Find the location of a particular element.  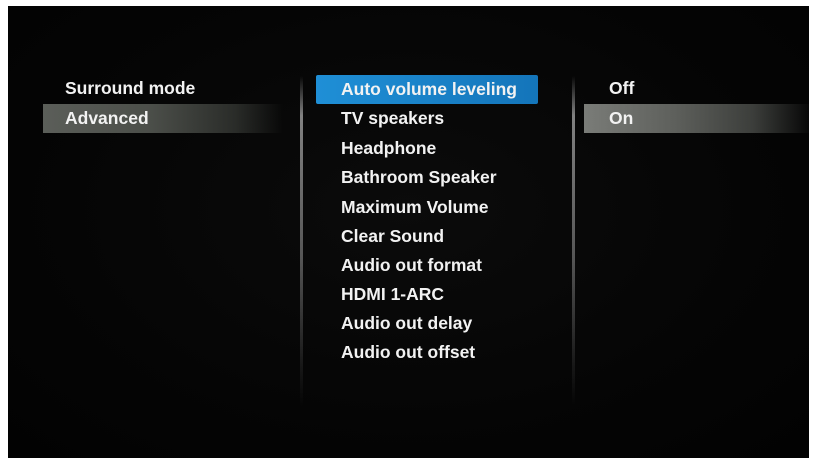

menu-item-label: Clear Sound is located at coordinates (393, 236).